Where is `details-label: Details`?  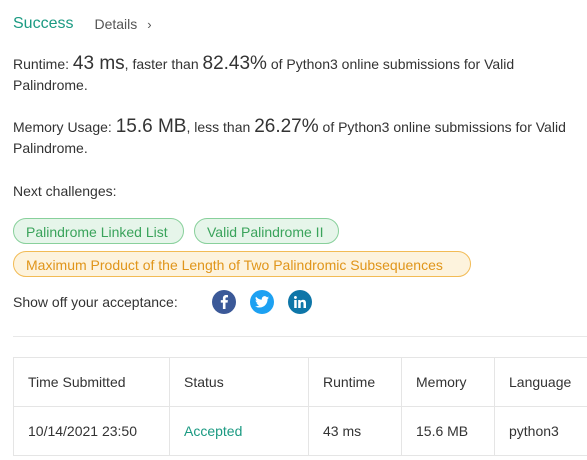 details-label: Details is located at coordinates (116, 24).